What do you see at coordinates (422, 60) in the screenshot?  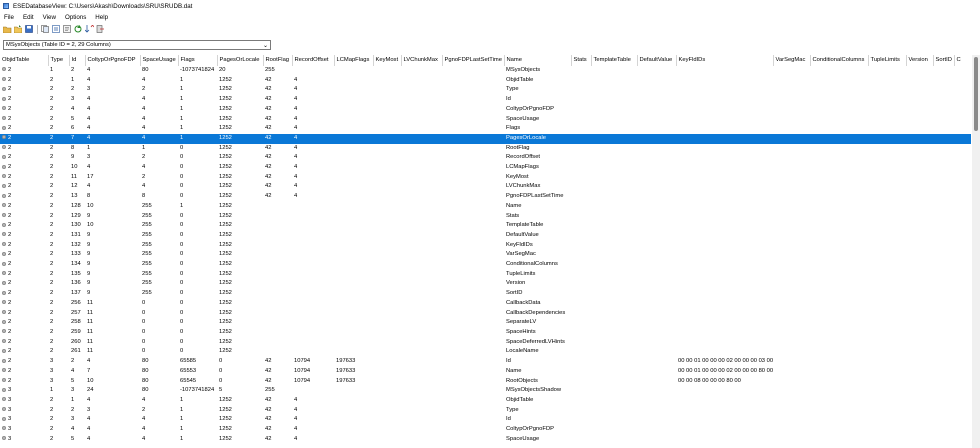 I see `column-header-lvchunkmax: LVChunkMax` at bounding box center [422, 60].